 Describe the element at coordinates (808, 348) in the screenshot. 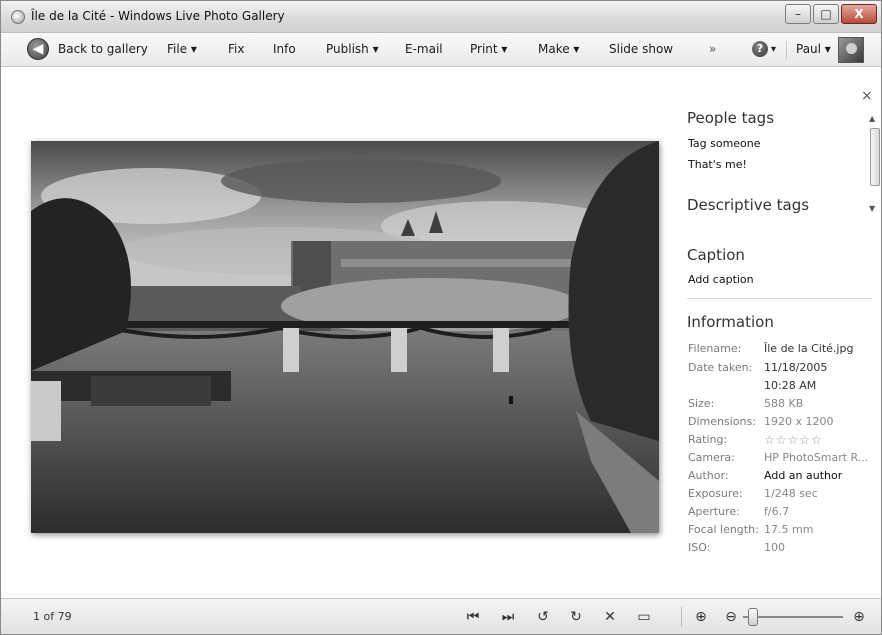

I see `filename-value: Île de la Cité.jpg` at that location.